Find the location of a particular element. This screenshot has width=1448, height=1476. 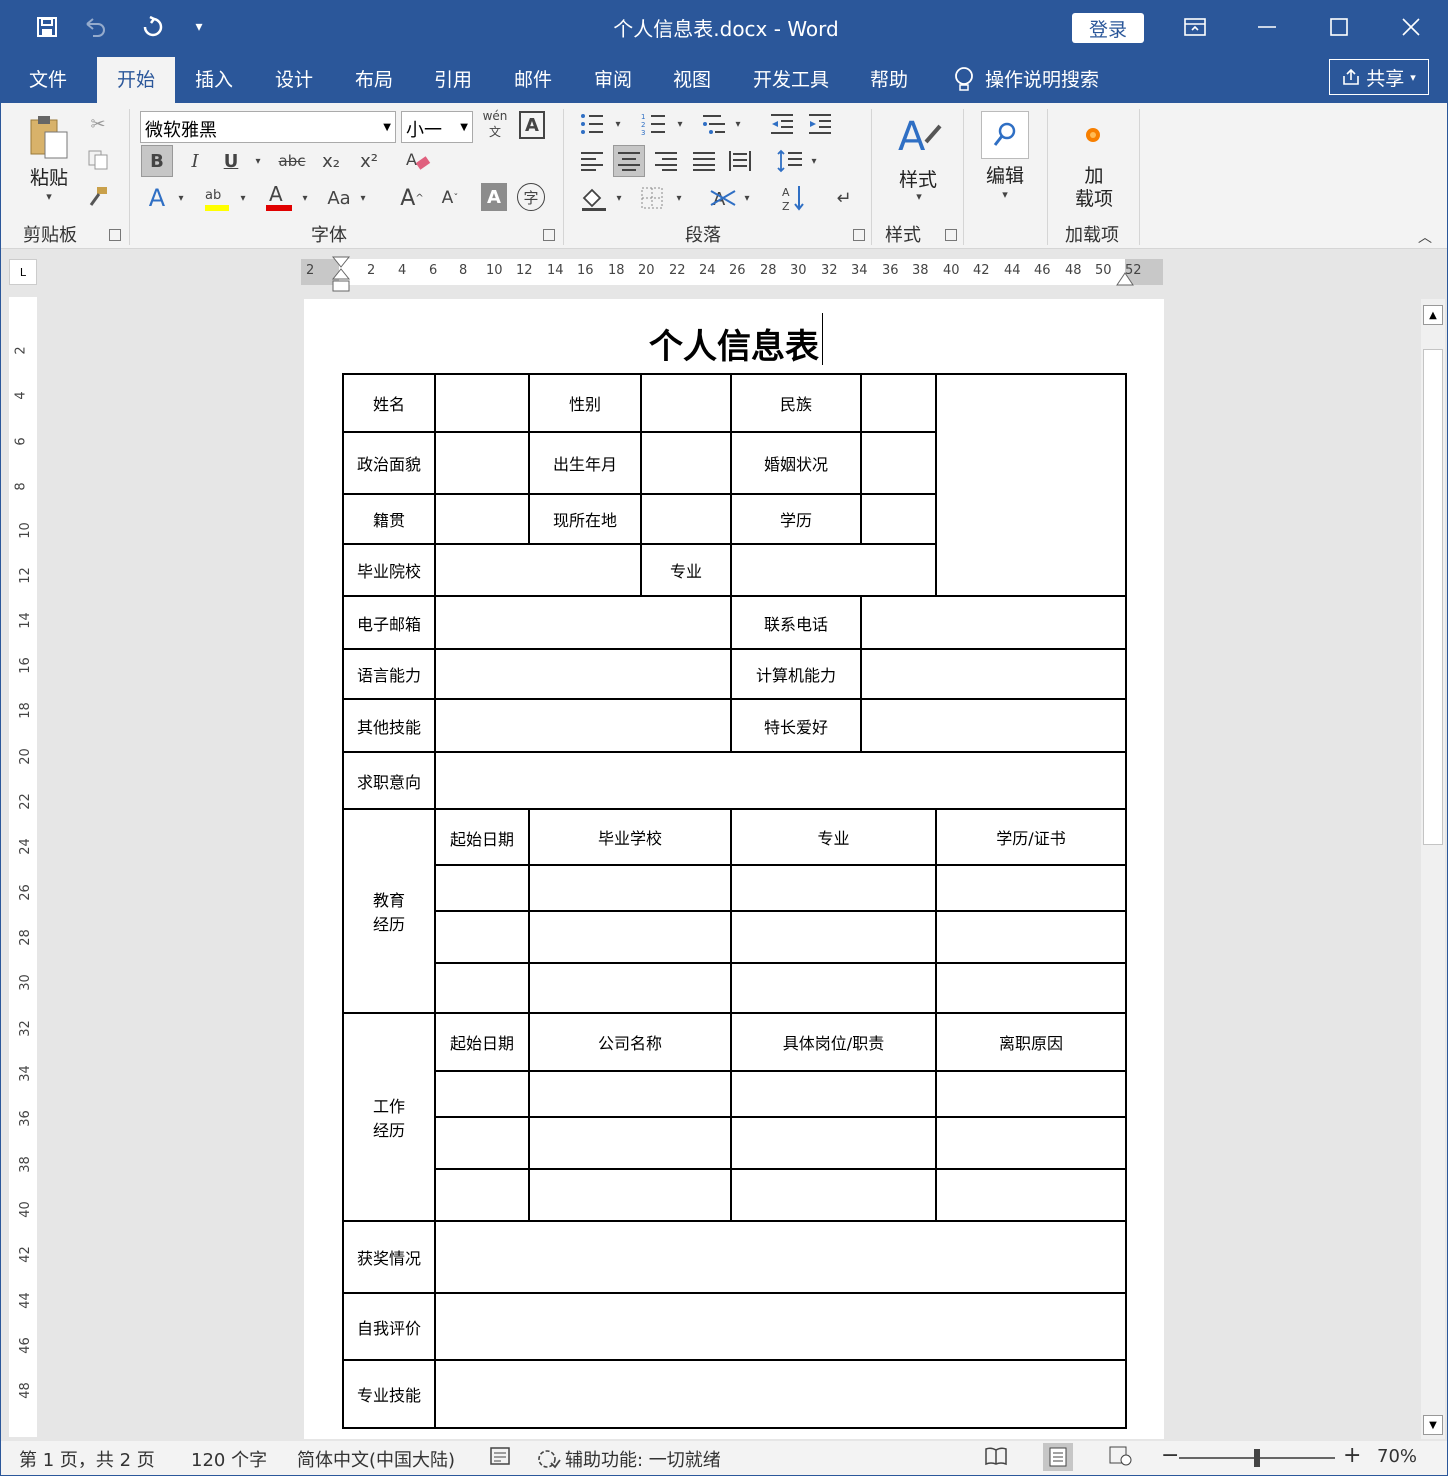

paste-dropdown-icon: ▾ is located at coordinates (49, 196).